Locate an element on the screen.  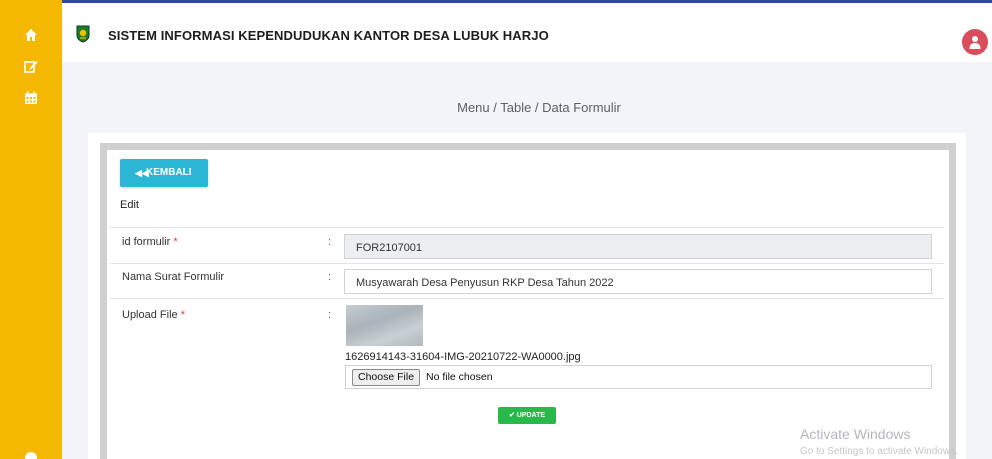
back-button: ◀◀ KEMBALI is located at coordinates (164, 173).